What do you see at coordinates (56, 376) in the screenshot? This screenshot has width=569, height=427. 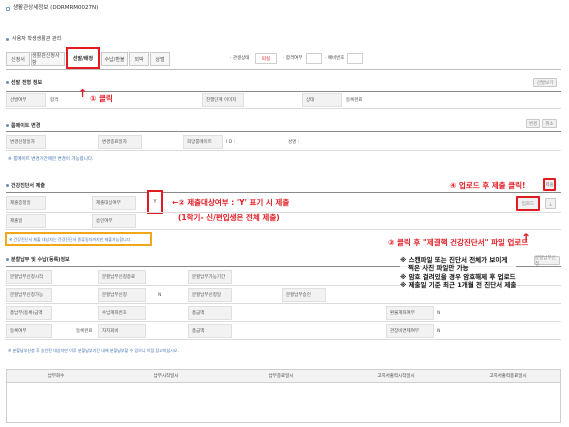 I see `th-installment-count: 납부회수` at bounding box center [56, 376].